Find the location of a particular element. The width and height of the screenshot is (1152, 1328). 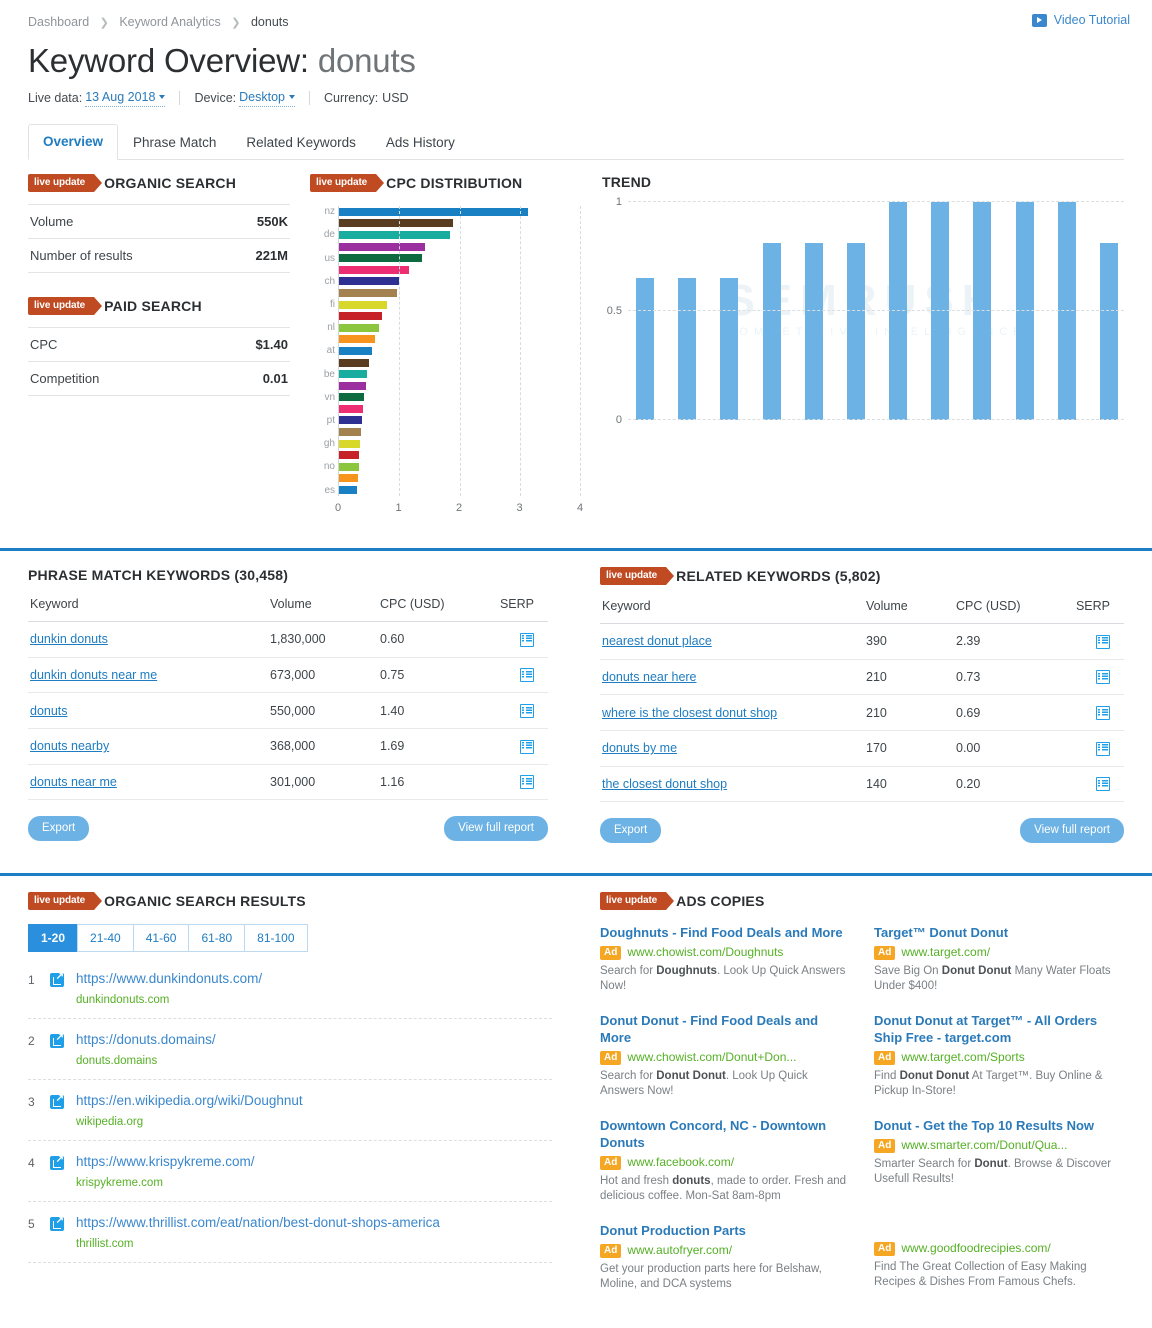

ad-url: www.chowist.com/Doughnuts is located at coordinates (705, 952).